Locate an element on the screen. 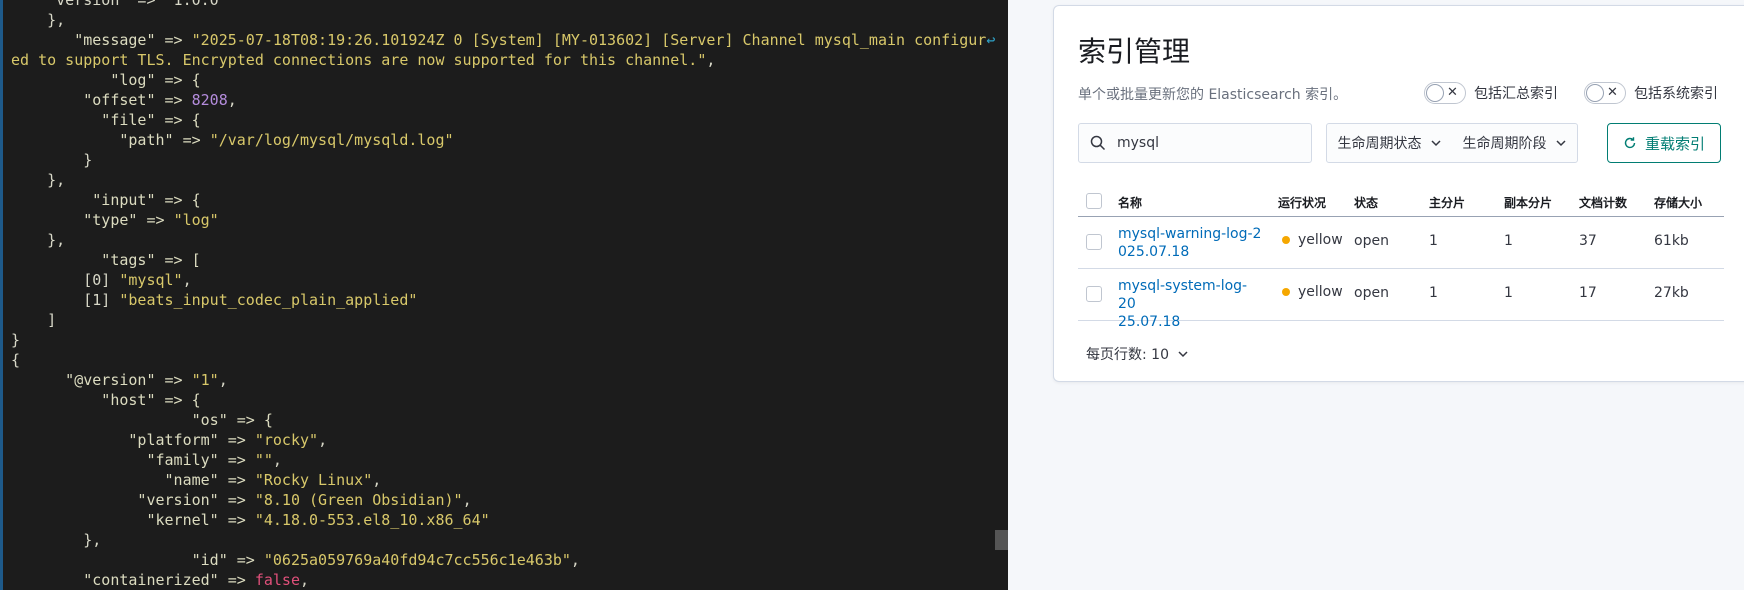 Image resolution: width=1744 pixels, height=590 pixels. terminal-token: "name" => is located at coordinates (133, 480).